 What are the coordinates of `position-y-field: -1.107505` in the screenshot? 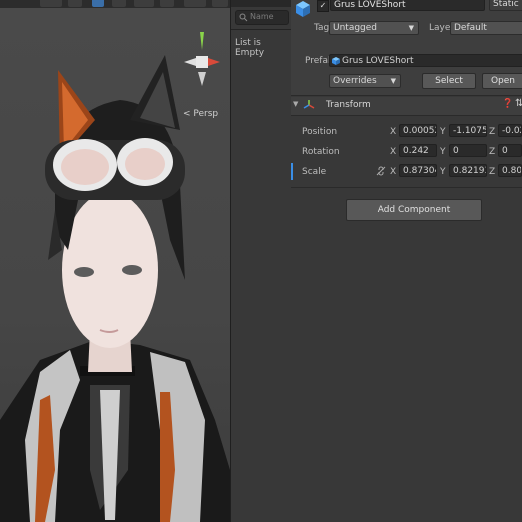 It's located at (468, 130).